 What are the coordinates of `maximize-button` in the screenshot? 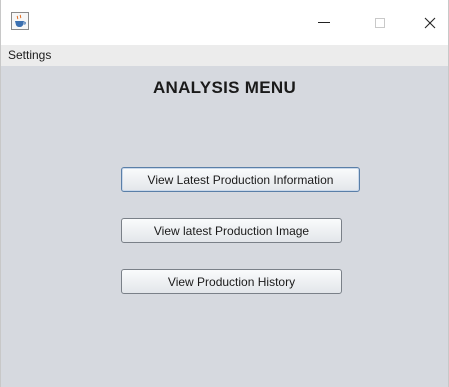 It's located at (380, 22).